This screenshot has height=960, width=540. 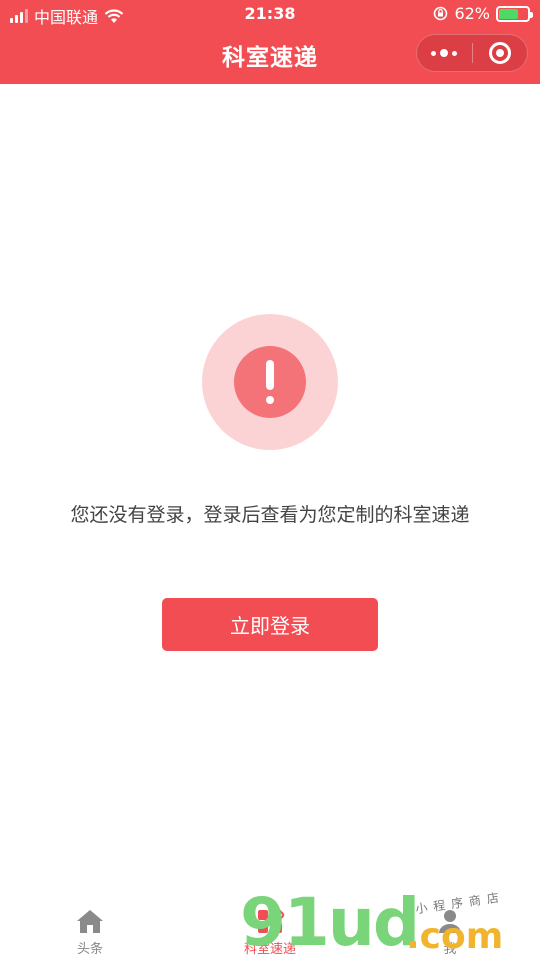 I want to click on alert-icon-container, so click(x=270, y=382).